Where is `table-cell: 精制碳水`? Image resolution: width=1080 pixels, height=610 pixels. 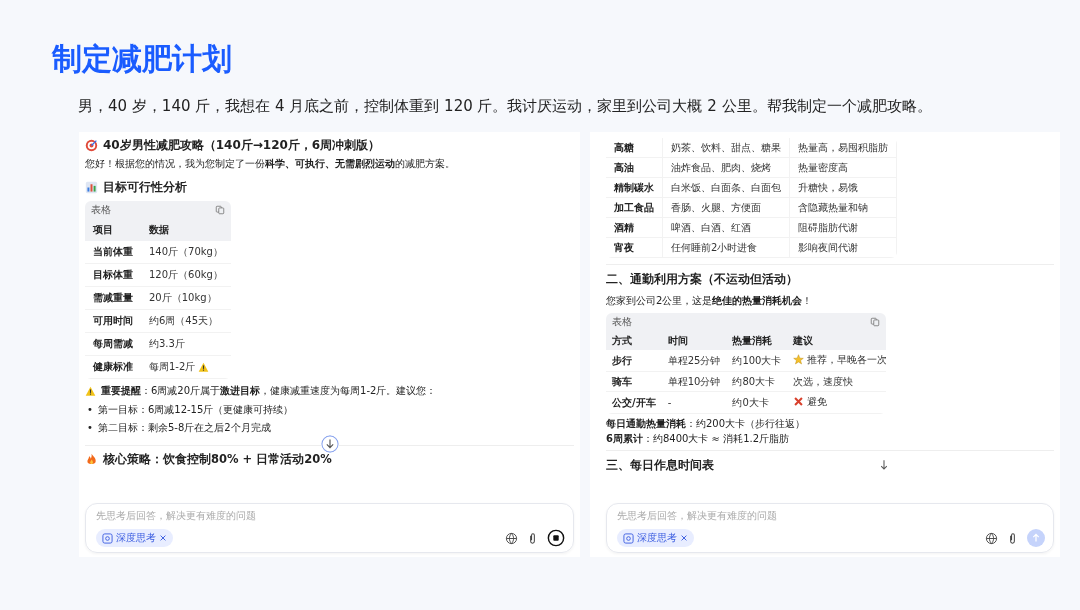 table-cell: 精制碳水 is located at coordinates (634, 187).